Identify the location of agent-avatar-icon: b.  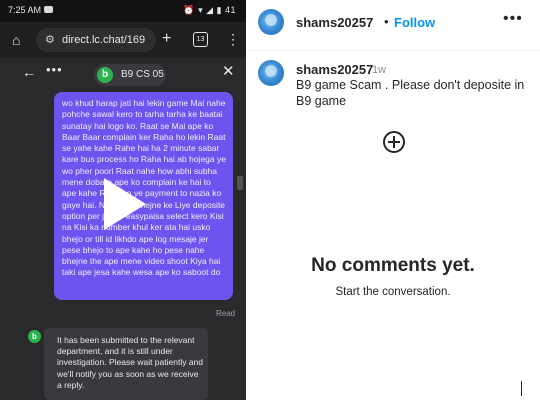
(34, 336).